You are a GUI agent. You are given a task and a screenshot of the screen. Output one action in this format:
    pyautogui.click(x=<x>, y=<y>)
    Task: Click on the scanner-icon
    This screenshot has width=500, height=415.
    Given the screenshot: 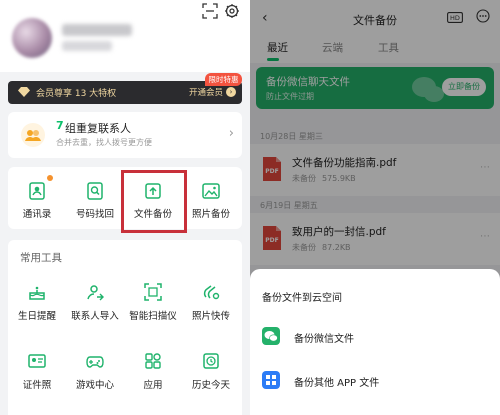 What is the action you would take?
    pyautogui.click(x=153, y=292)
    